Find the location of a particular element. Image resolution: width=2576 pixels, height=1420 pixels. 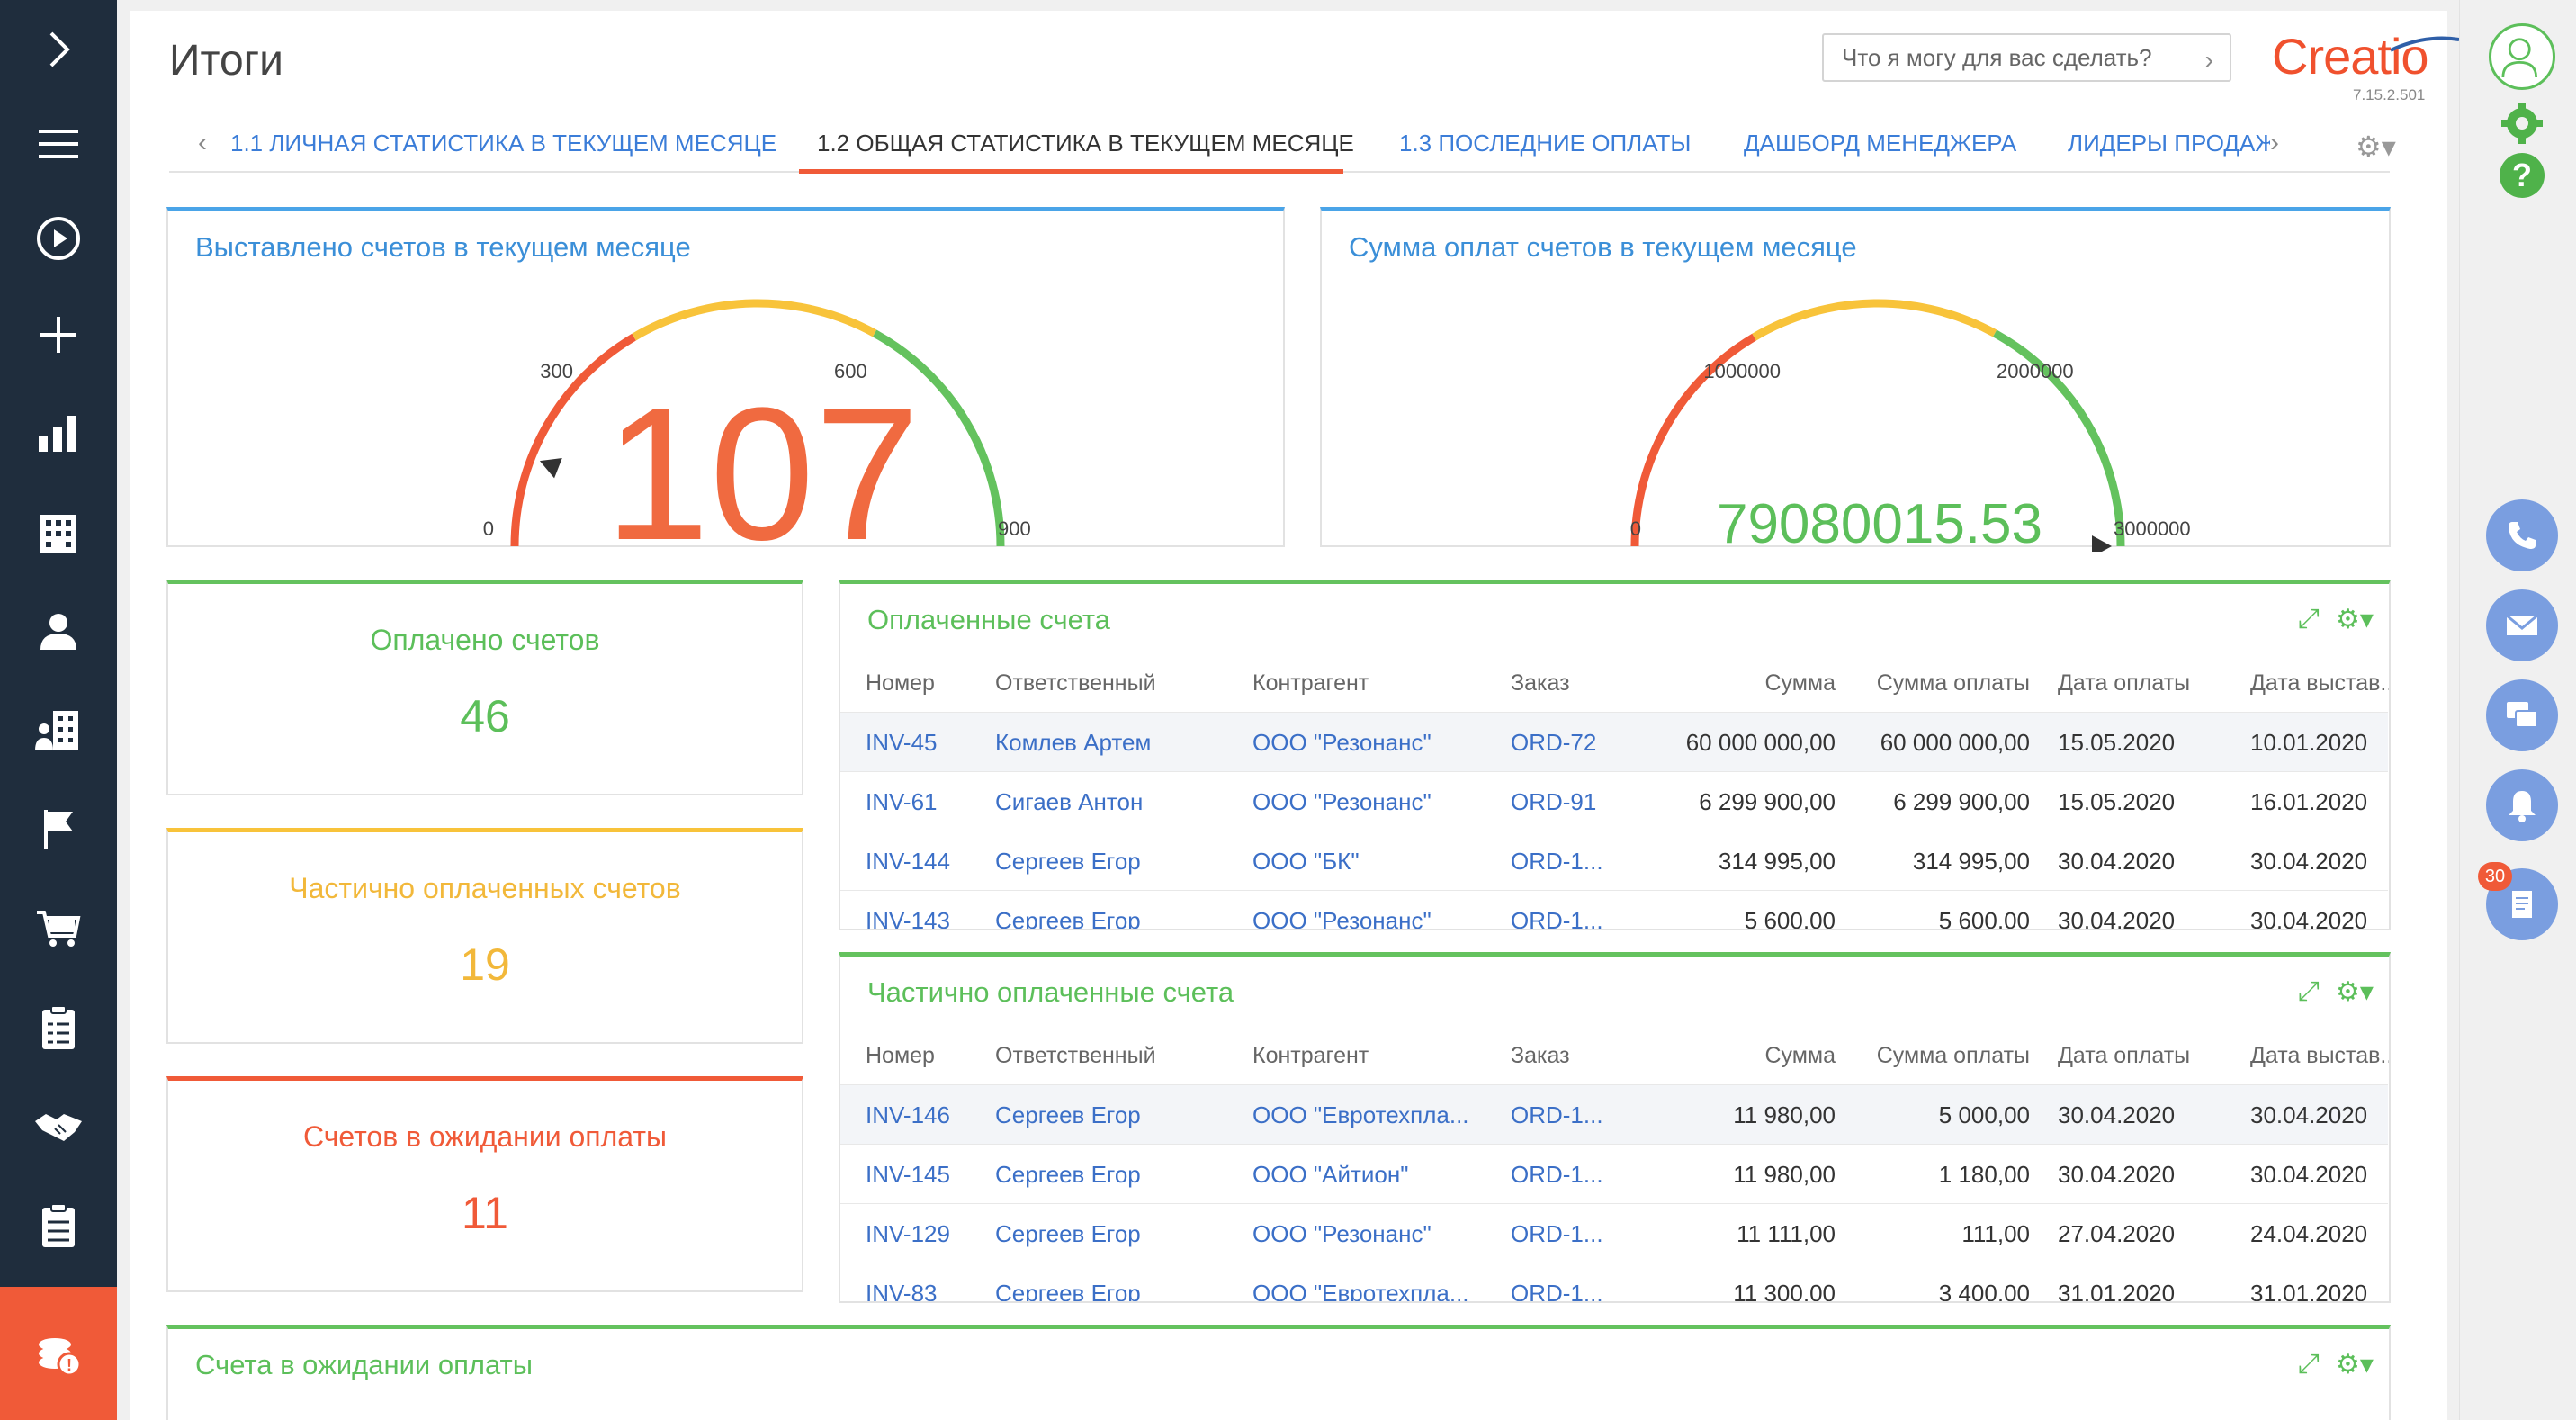

contacts-person-icon is located at coordinates (59, 632).